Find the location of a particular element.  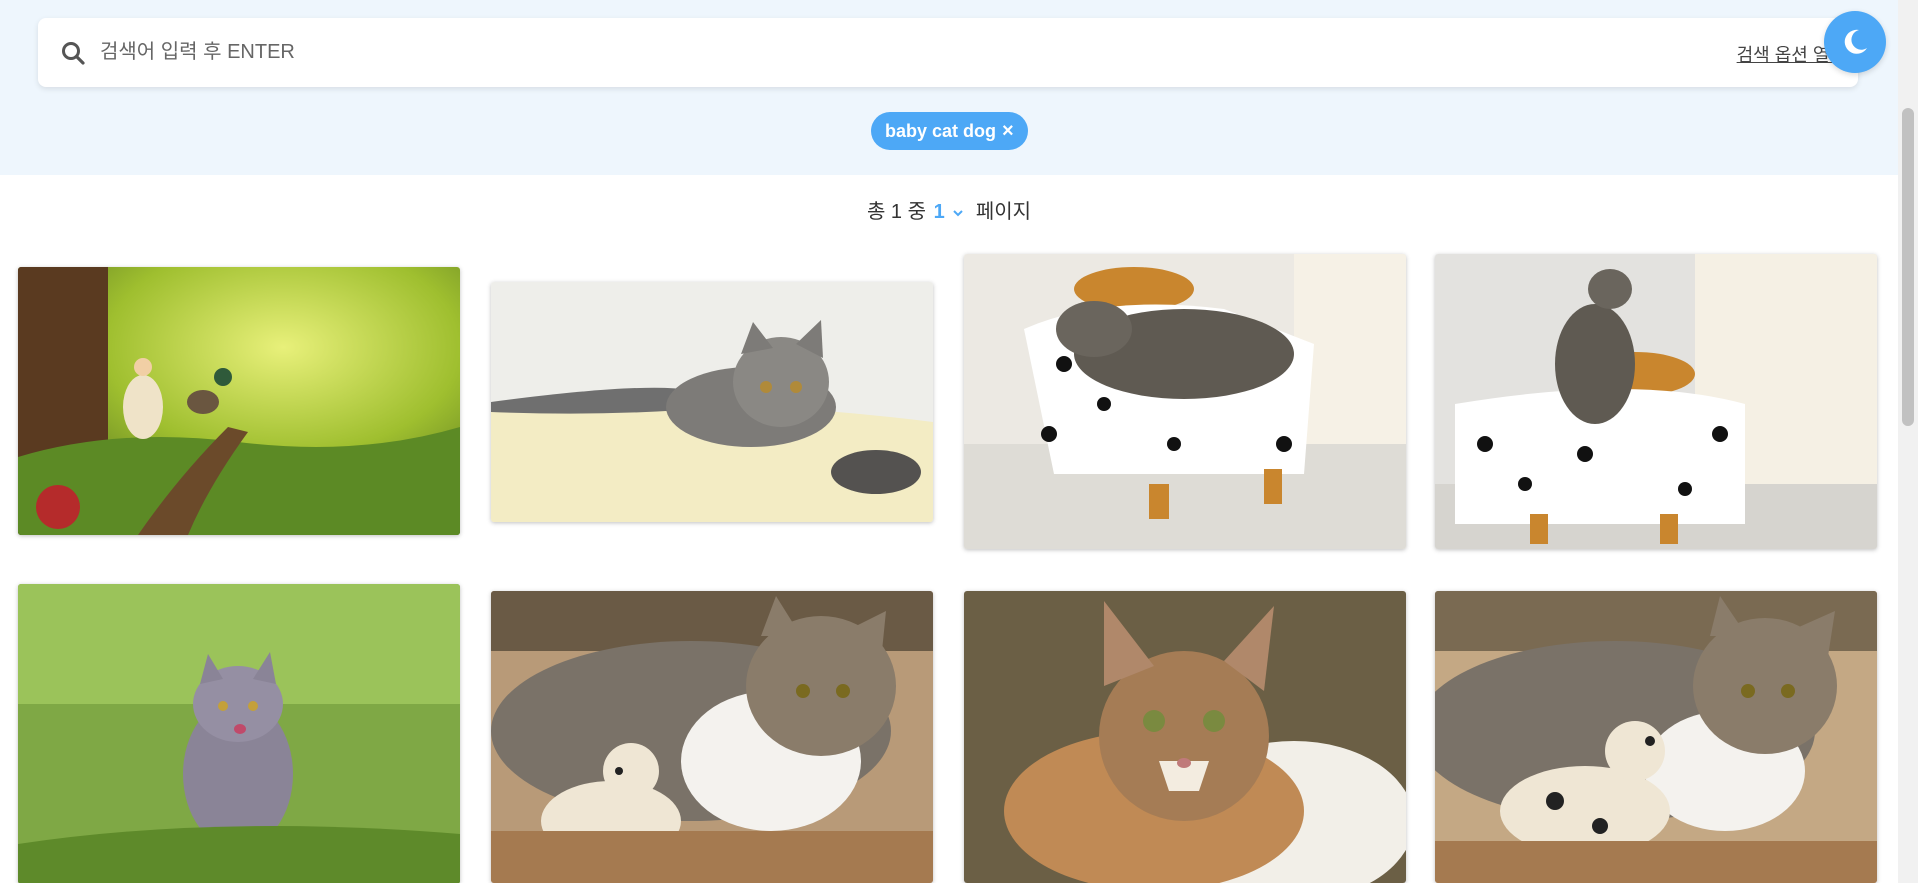

gallery-image-calico-cat-portrait is located at coordinates (1185, 737).